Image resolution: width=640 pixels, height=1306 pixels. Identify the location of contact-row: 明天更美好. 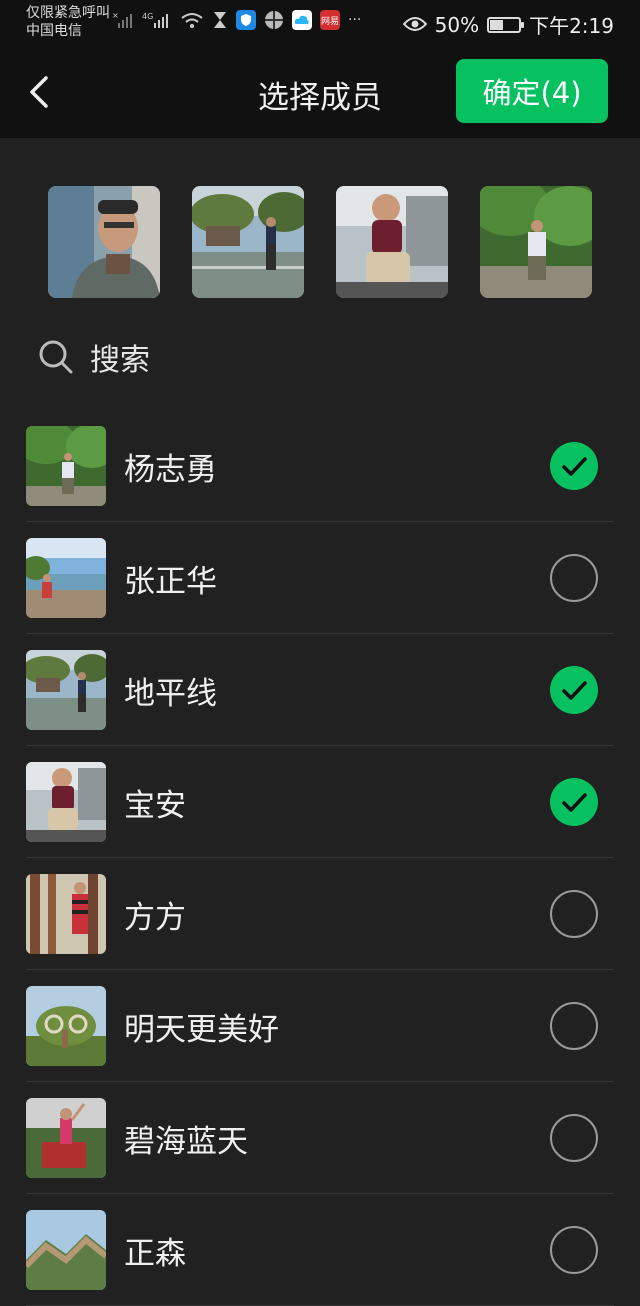
(320, 1026).